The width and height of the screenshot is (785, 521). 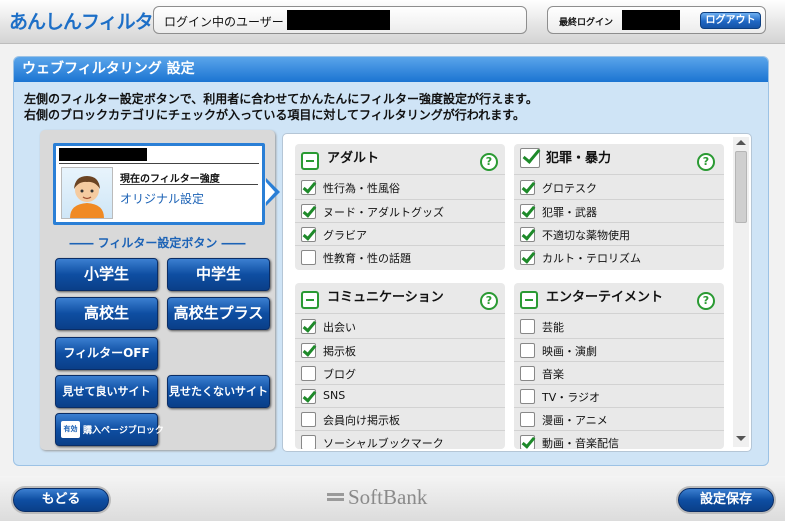 I want to click on softbank-logo-bars-icon, so click(x=335, y=499).